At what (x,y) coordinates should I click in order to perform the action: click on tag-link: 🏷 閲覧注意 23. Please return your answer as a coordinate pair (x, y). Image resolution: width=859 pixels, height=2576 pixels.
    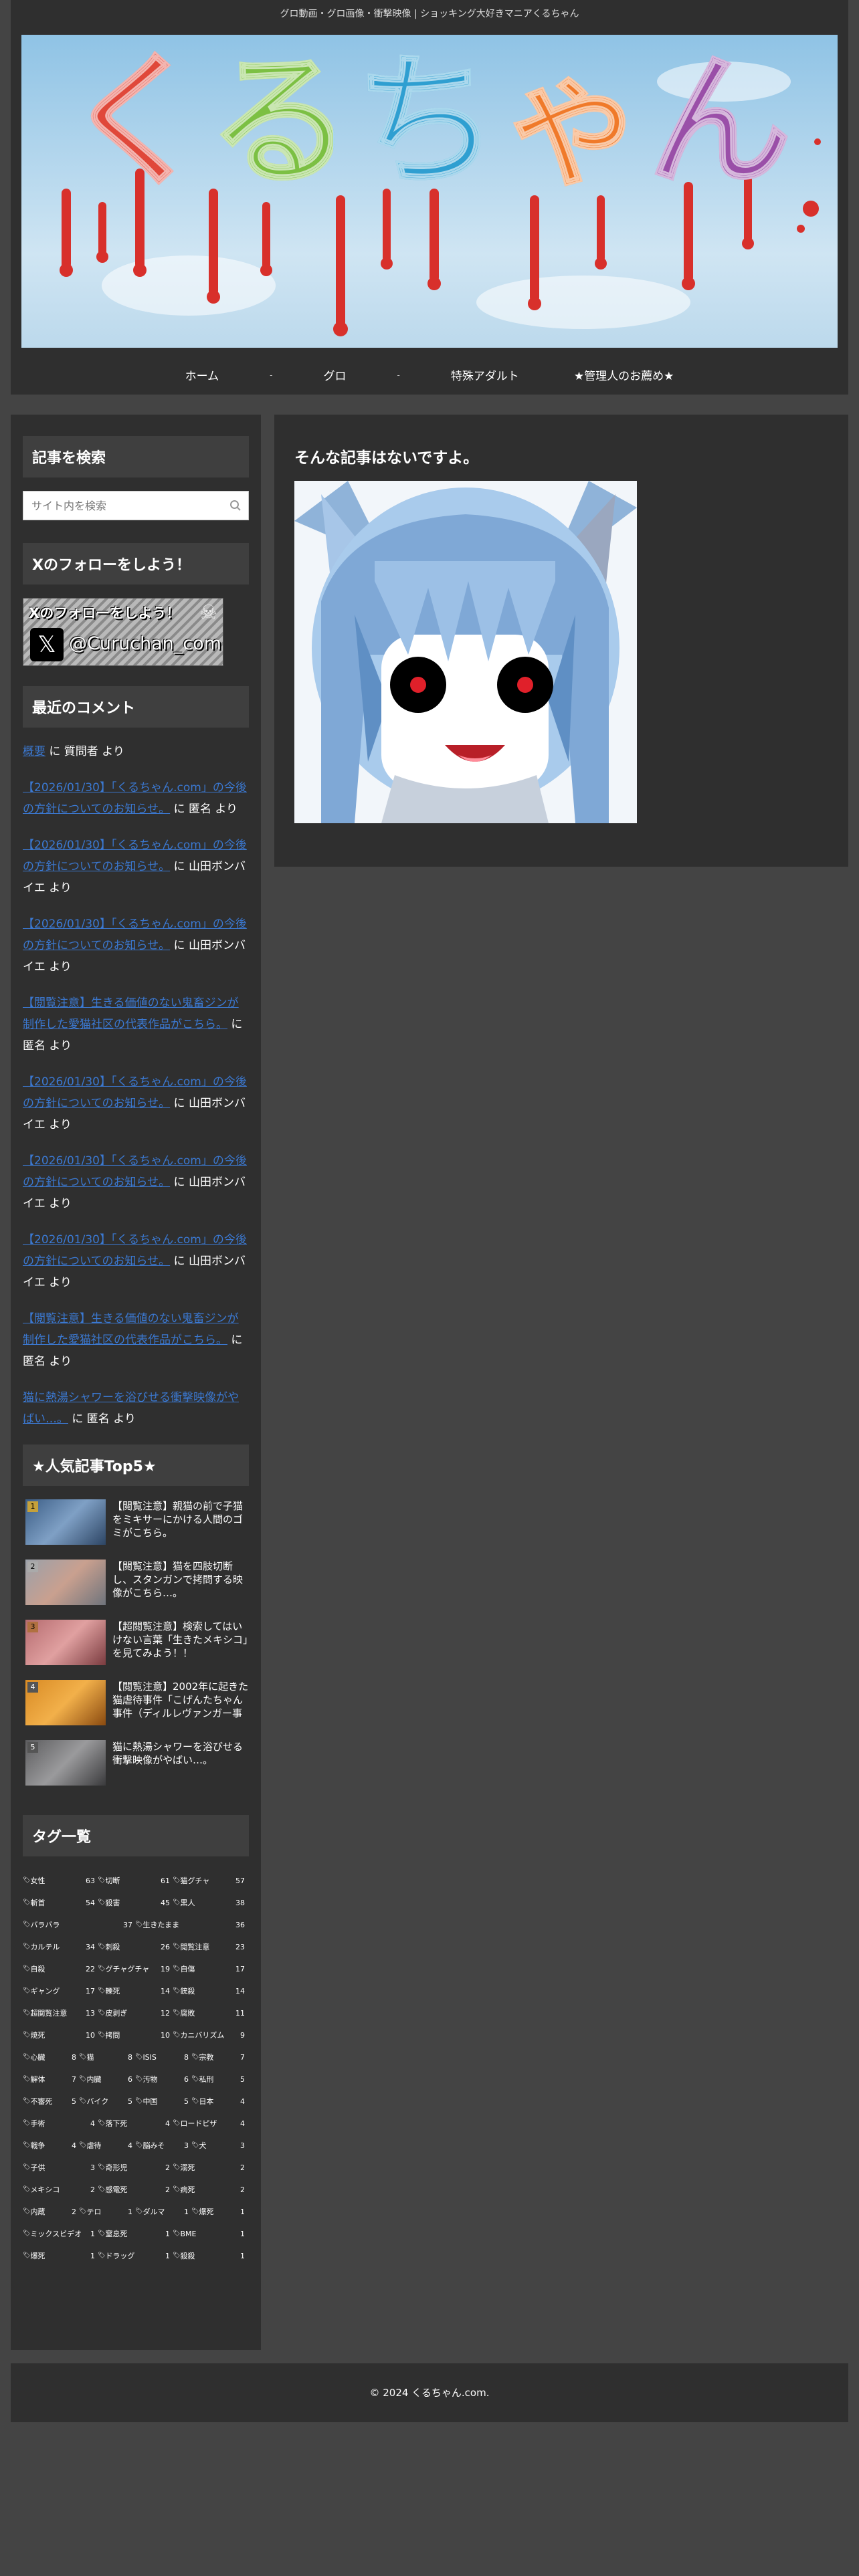
    Looking at the image, I should click on (210, 1947).